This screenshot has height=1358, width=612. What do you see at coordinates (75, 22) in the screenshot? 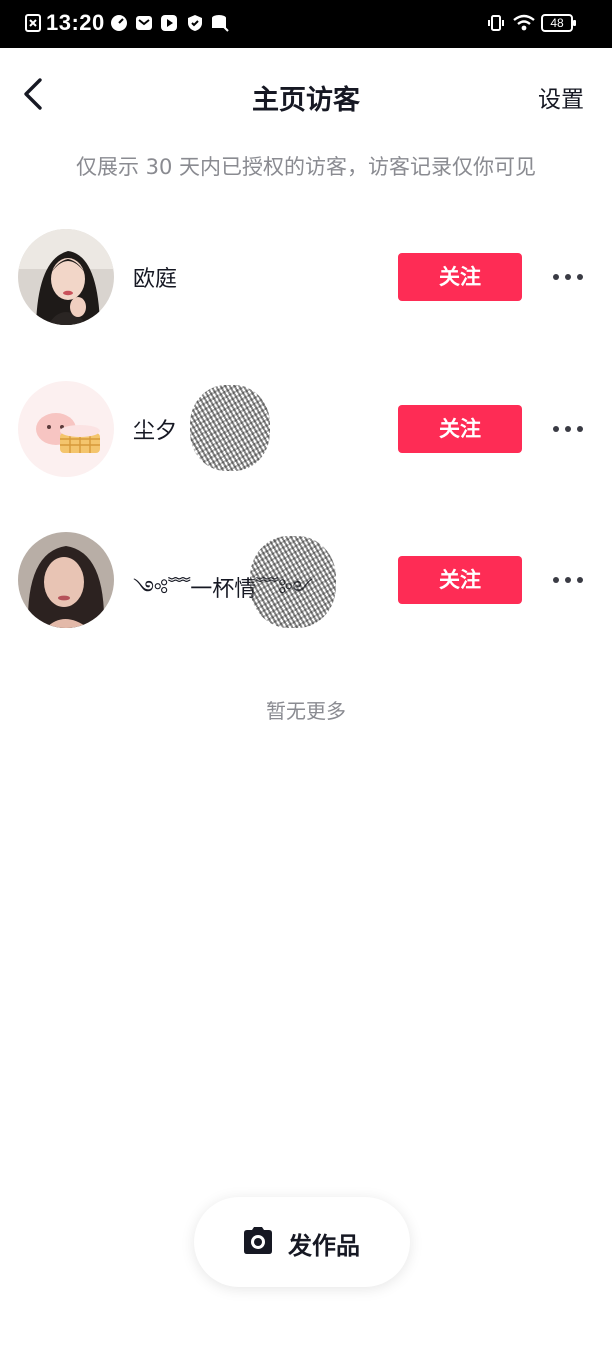
I see `clock: 13:20` at bounding box center [75, 22].